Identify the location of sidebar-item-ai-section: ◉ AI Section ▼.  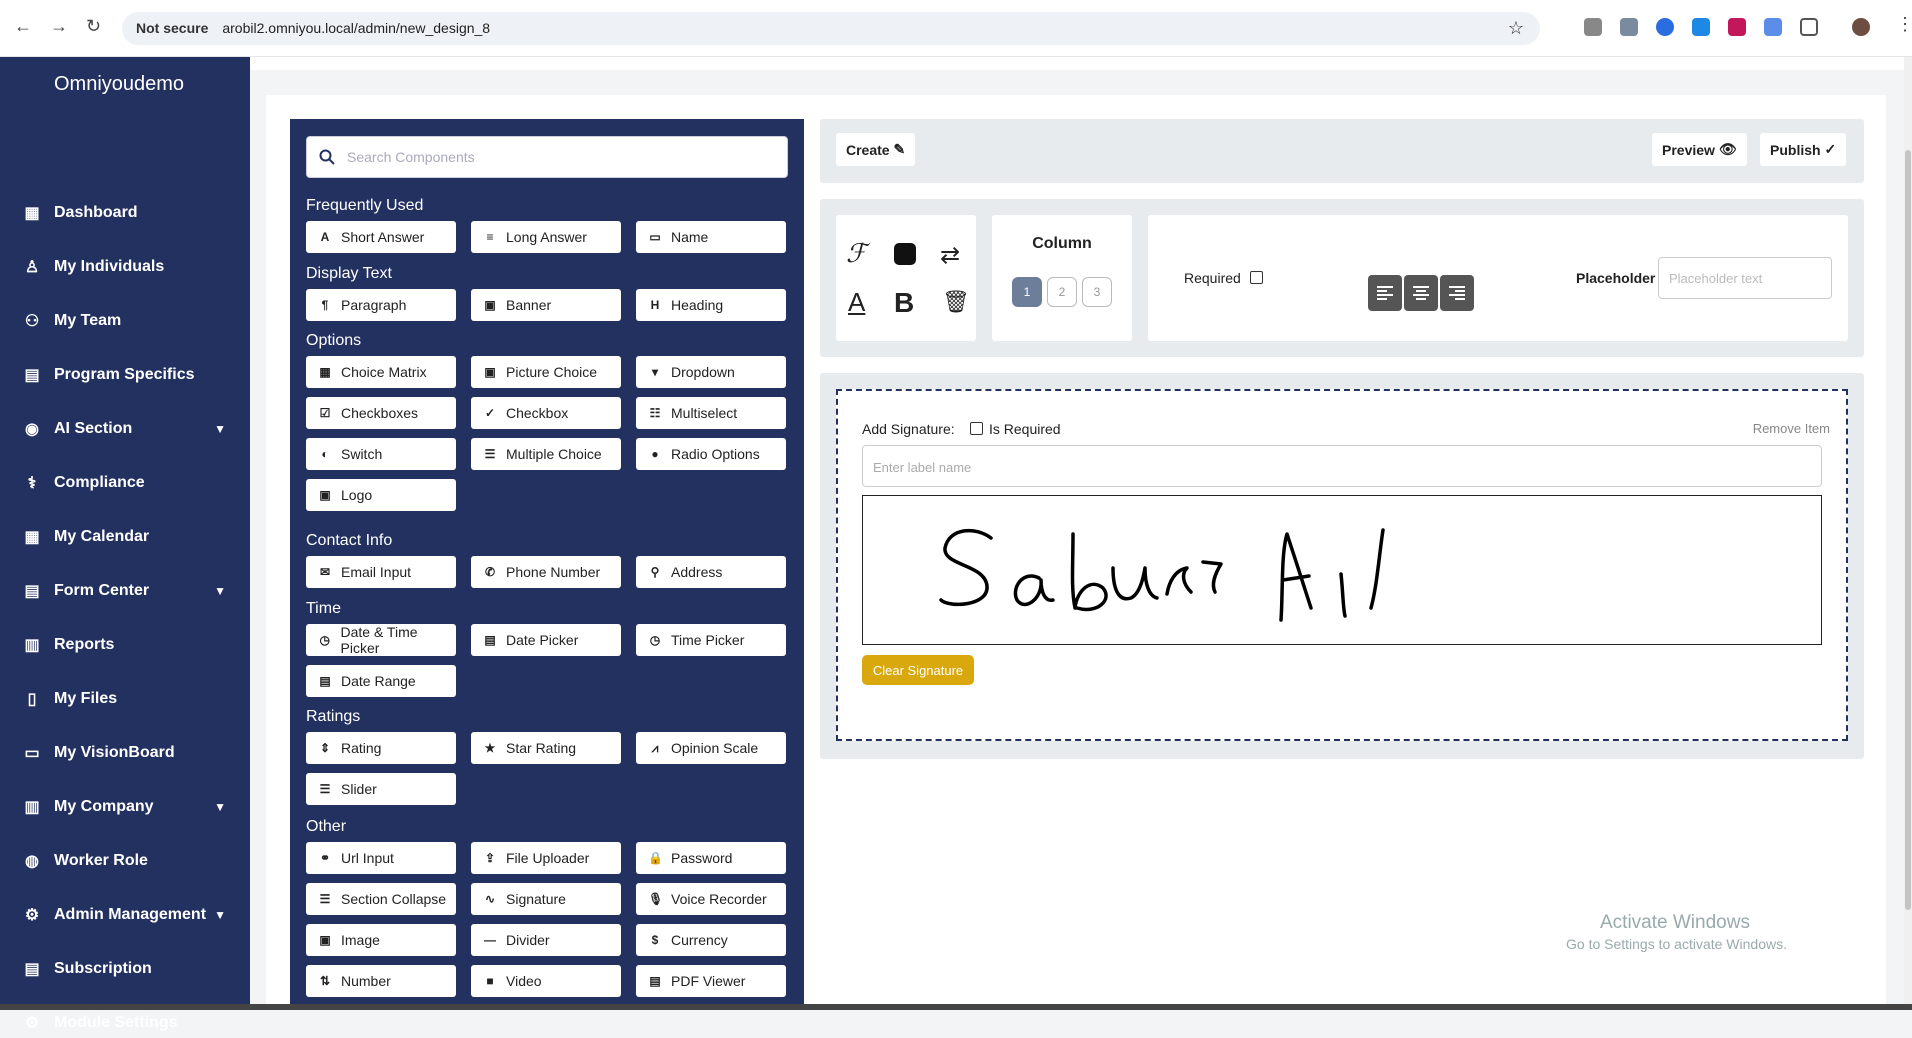
(127, 429).